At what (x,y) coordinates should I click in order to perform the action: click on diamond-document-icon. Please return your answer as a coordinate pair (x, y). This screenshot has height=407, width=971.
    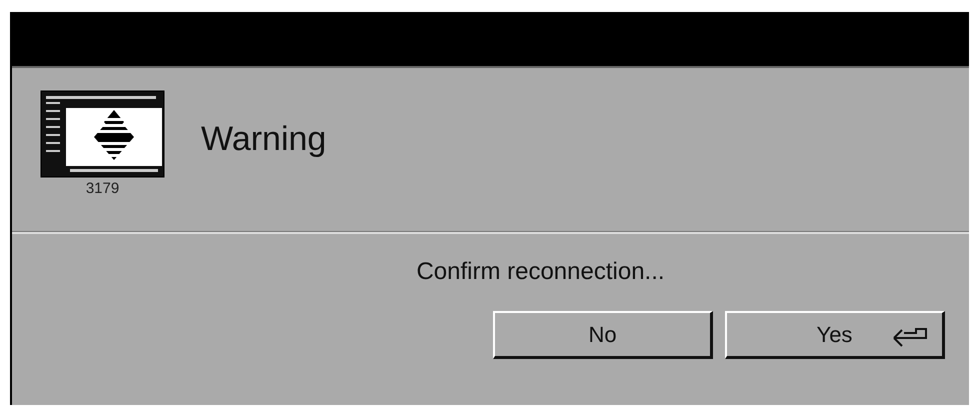
    Looking at the image, I should click on (102, 134).